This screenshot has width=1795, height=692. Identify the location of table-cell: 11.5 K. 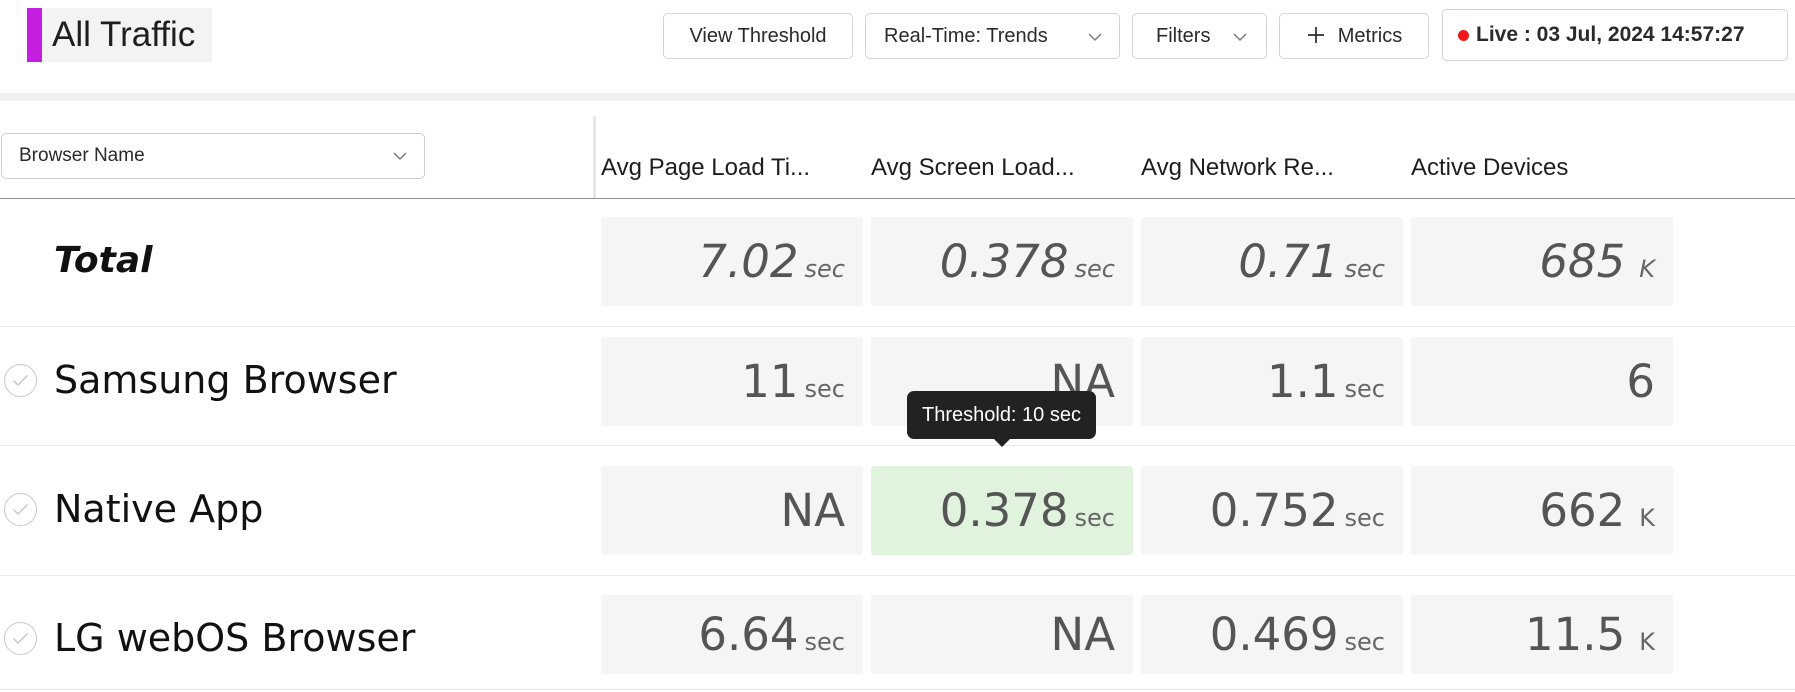
(1542, 634).